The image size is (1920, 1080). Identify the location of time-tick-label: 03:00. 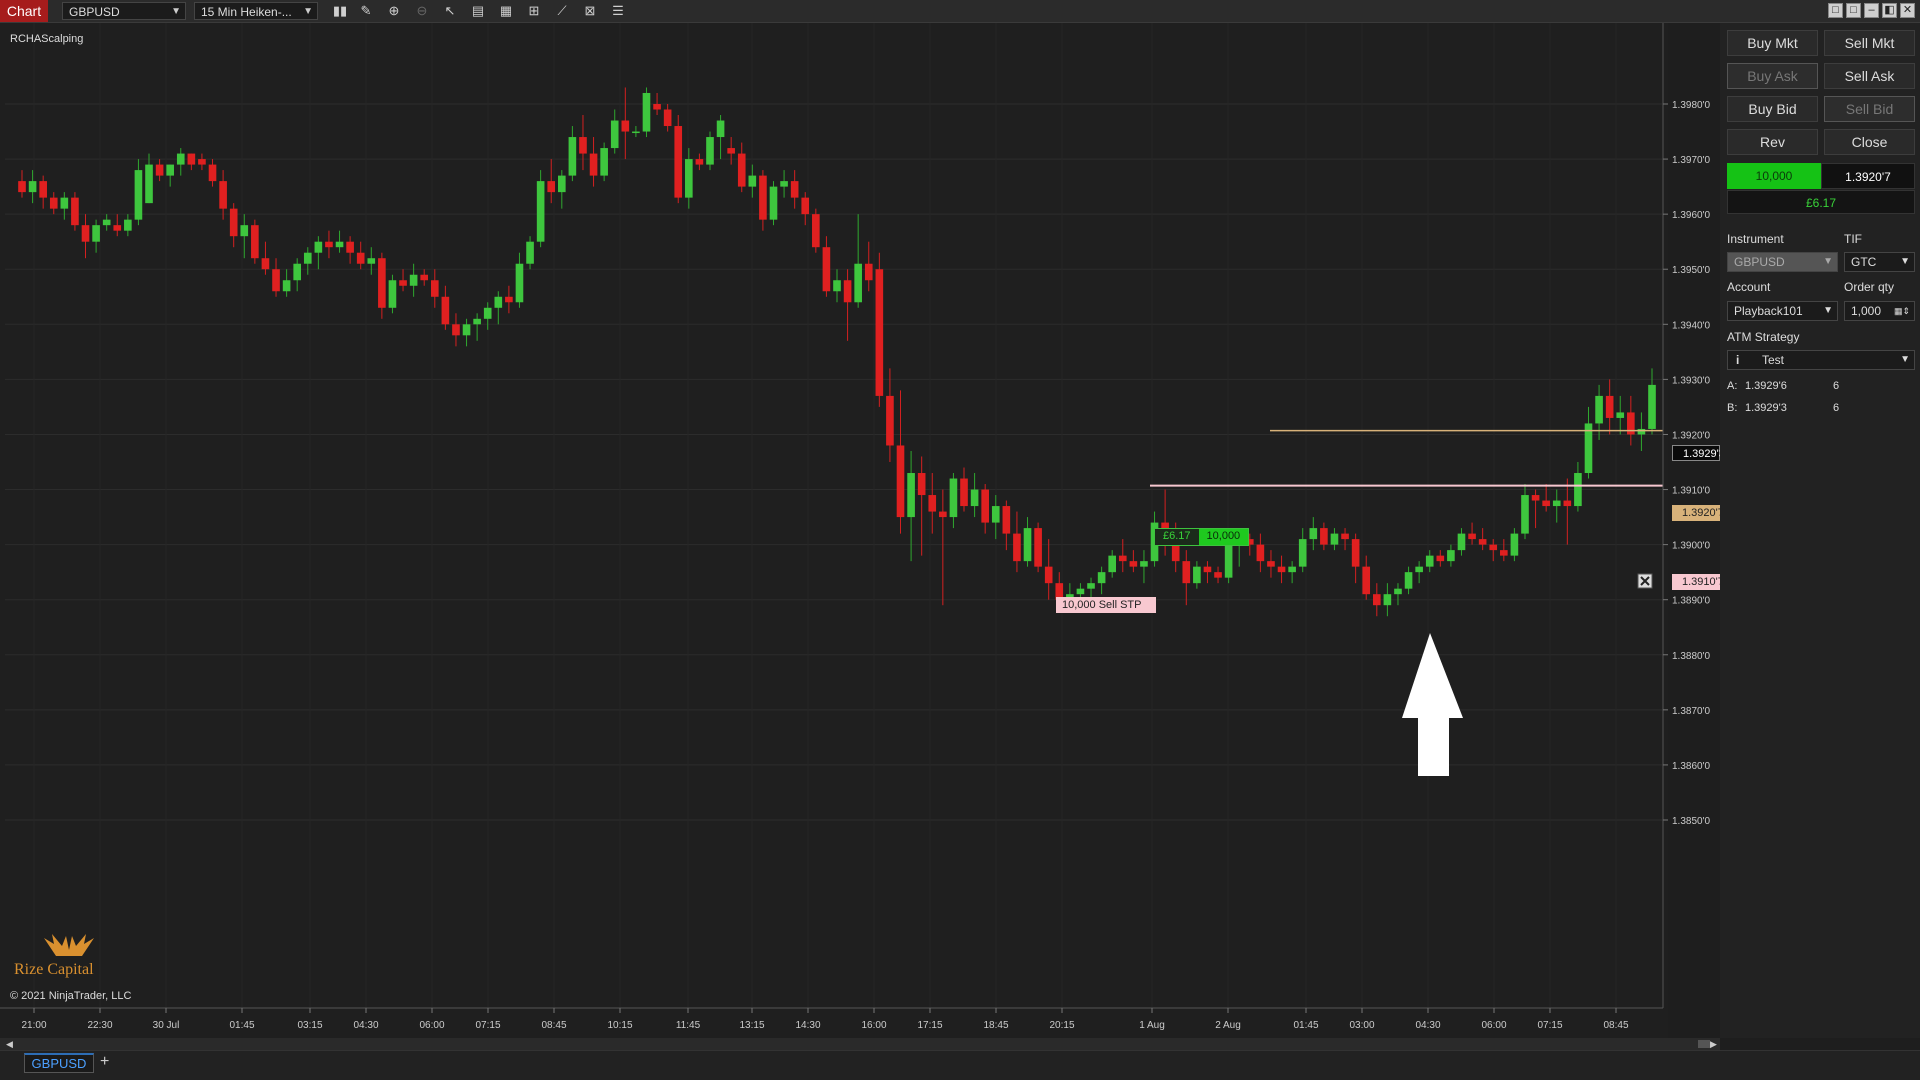
(1361, 1025).